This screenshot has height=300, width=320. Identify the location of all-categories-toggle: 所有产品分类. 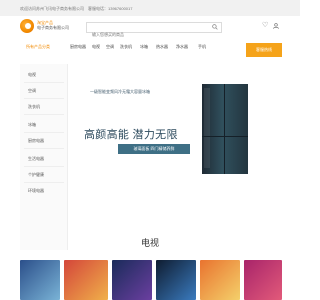
(44, 52).